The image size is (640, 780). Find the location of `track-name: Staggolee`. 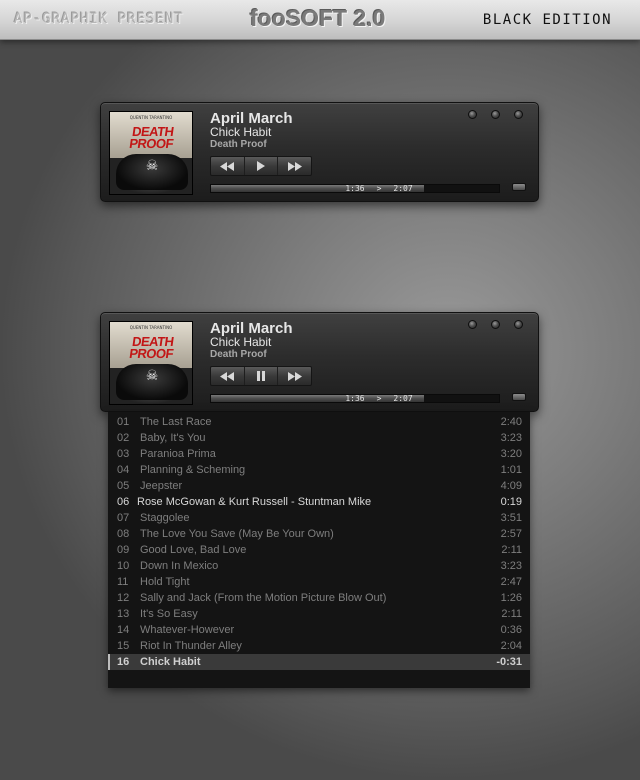

track-name: Staggolee is located at coordinates (165, 518).